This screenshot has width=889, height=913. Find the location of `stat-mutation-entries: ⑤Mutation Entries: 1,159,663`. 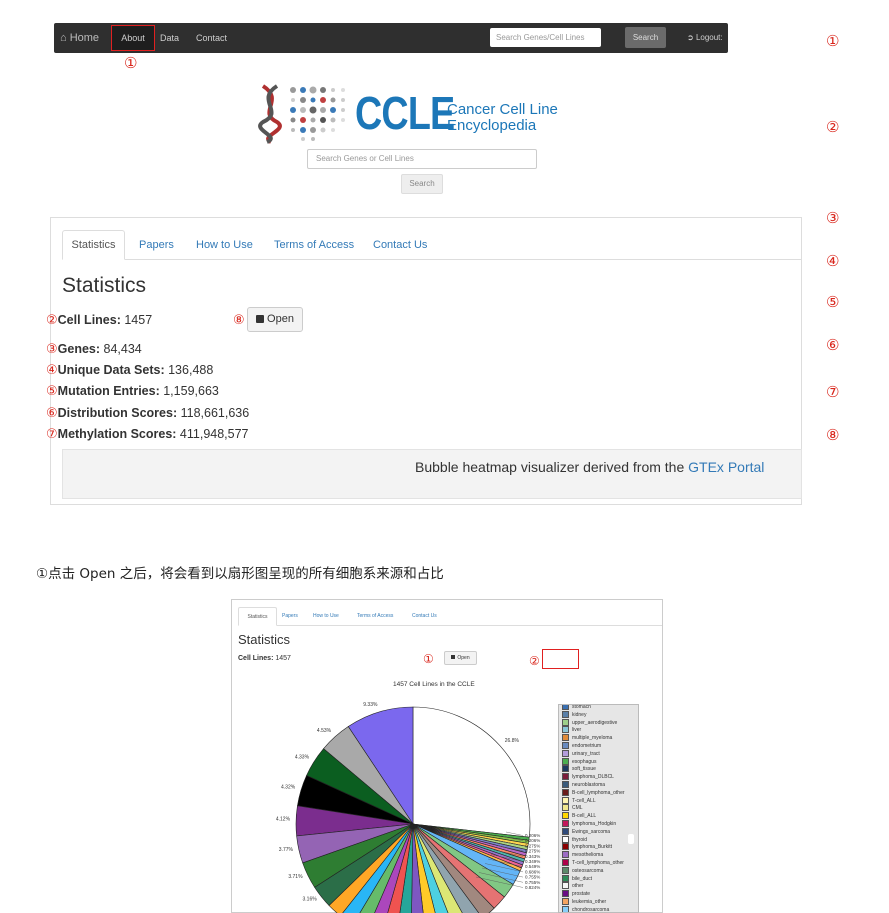

stat-mutation-entries: ⑤Mutation Entries: 1,159,663 is located at coordinates (132, 391).